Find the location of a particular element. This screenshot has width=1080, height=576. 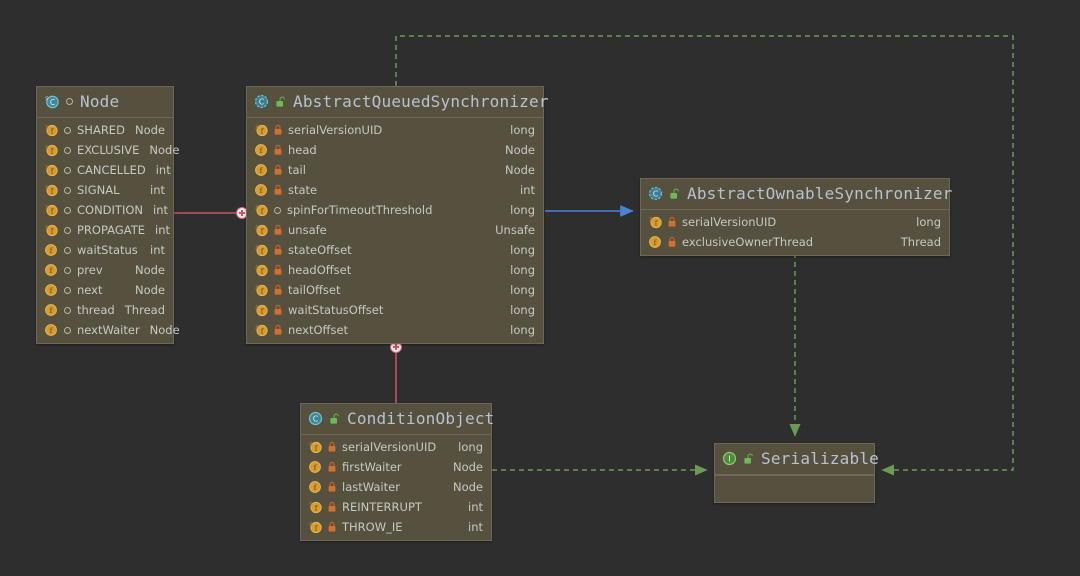

class-header-aos: C AbstractOwnableSynchronizer is located at coordinates (796, 194).